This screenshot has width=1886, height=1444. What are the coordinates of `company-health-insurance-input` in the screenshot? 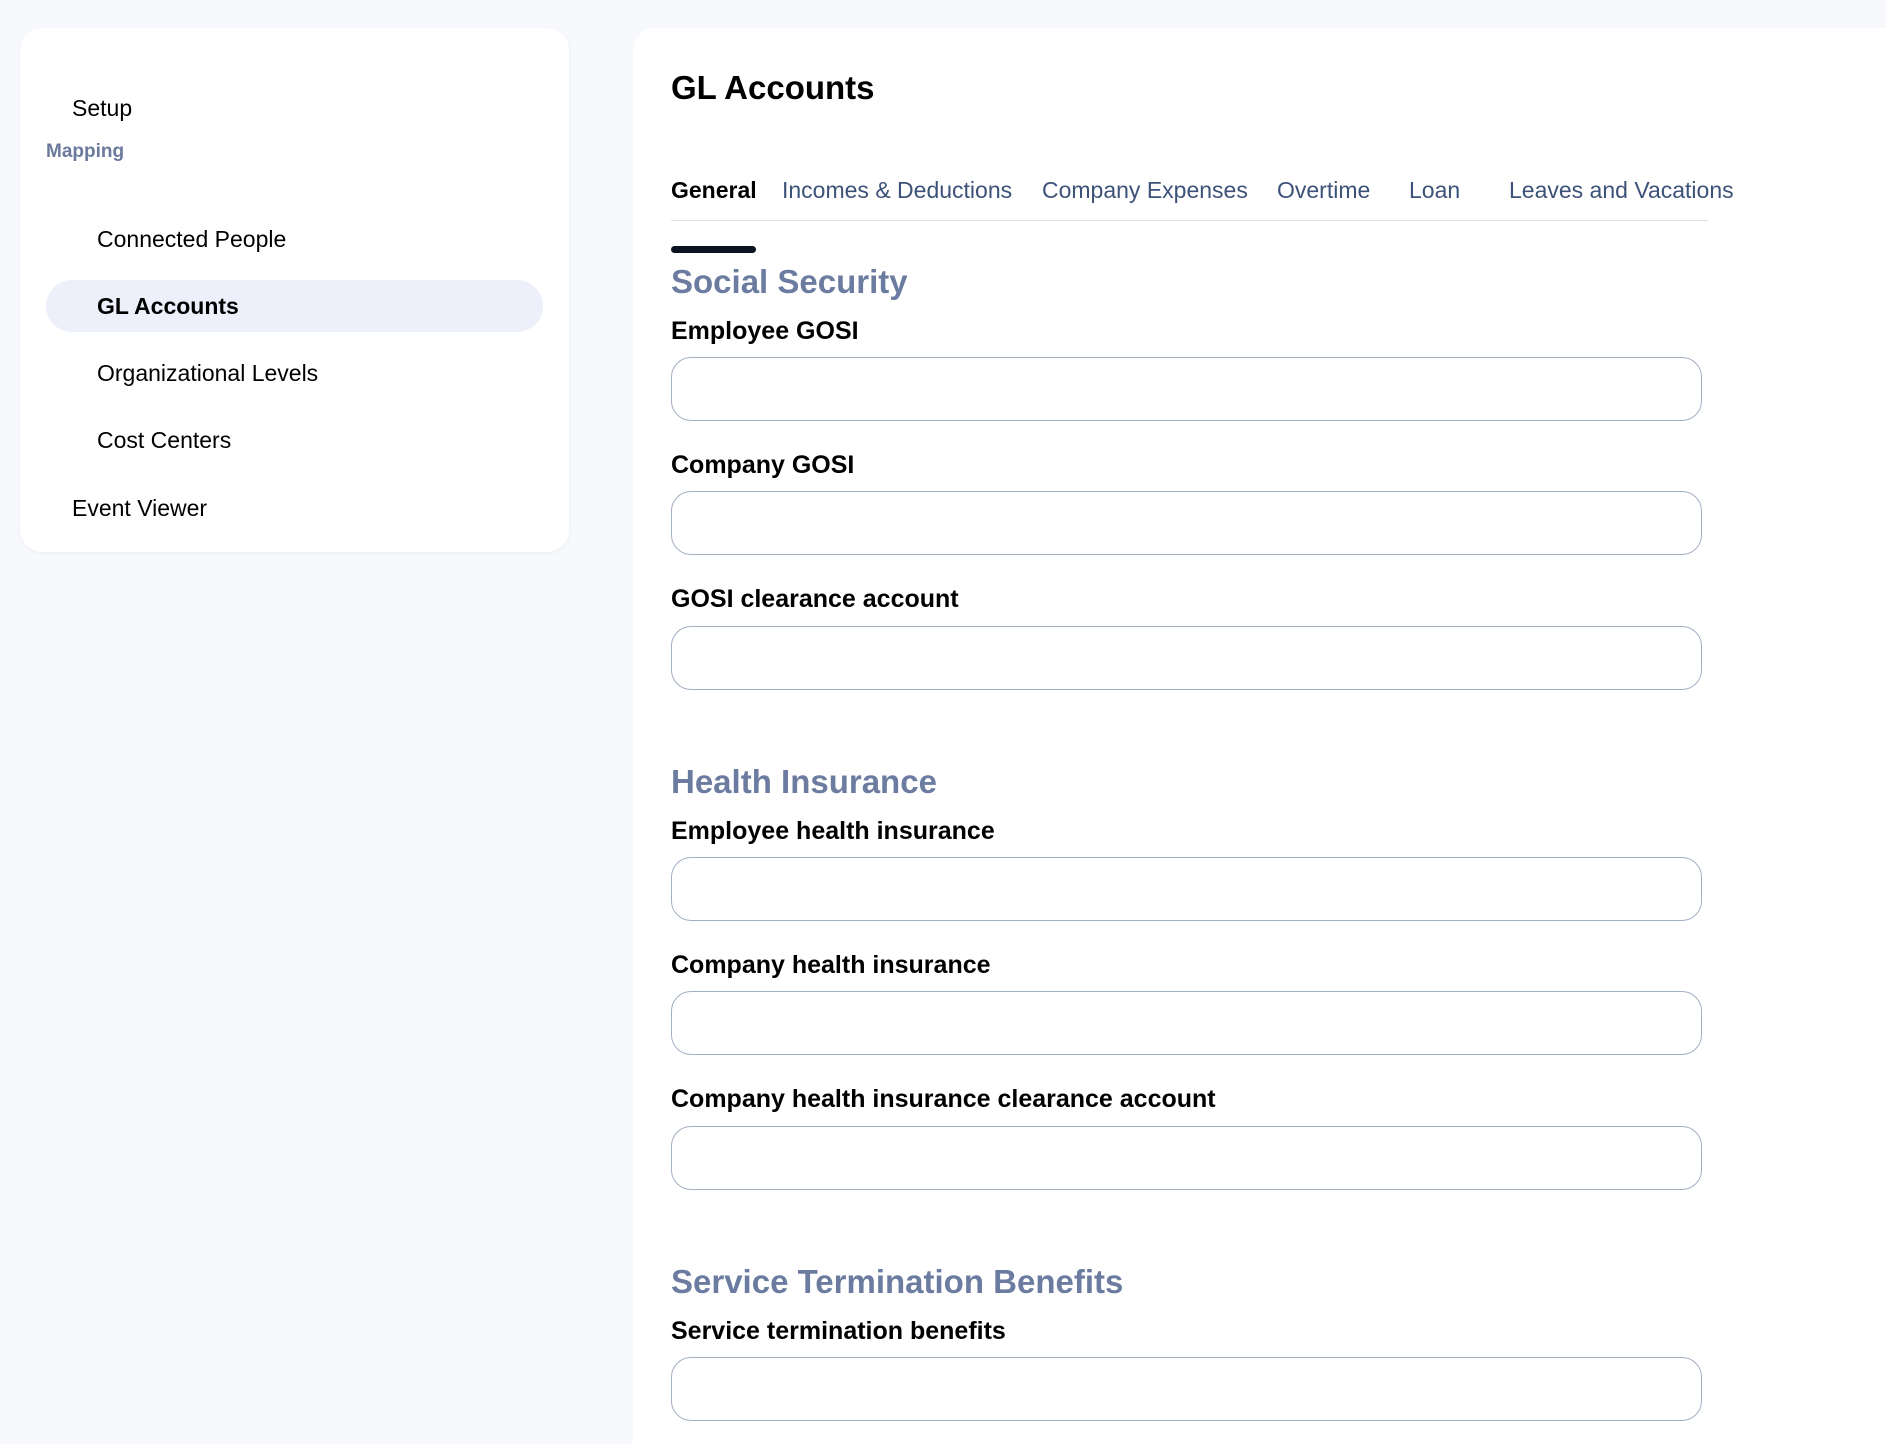 It's located at (1186, 1023).